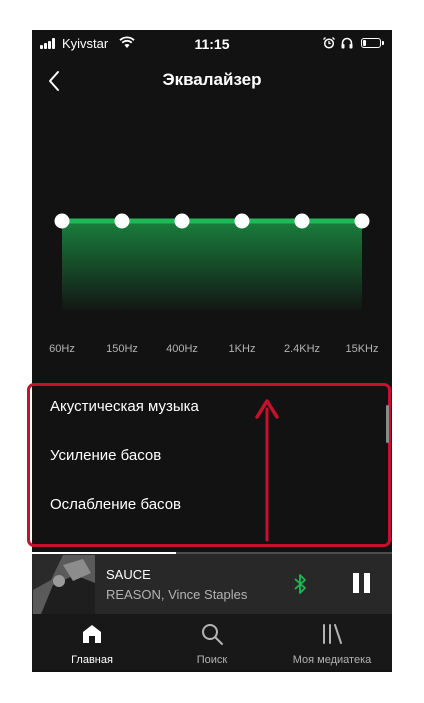 This screenshot has height=703, width=424. Describe the element at coordinates (332, 634) in the screenshot. I see `library-icon` at that location.